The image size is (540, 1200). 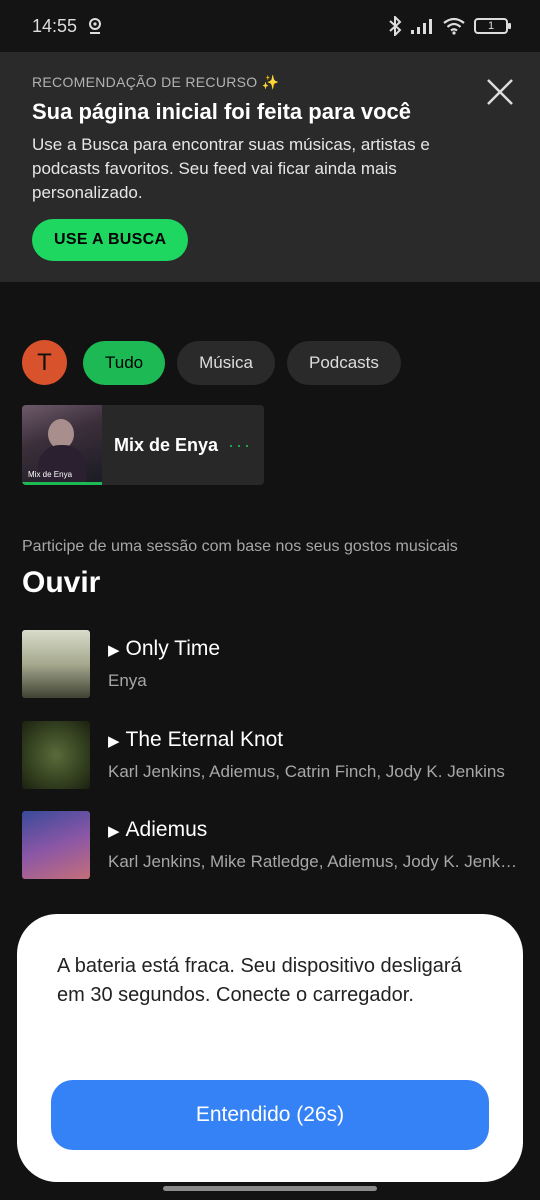 I want to click on track-item: ▶ Only Time Enya, so click(x=272, y=664).